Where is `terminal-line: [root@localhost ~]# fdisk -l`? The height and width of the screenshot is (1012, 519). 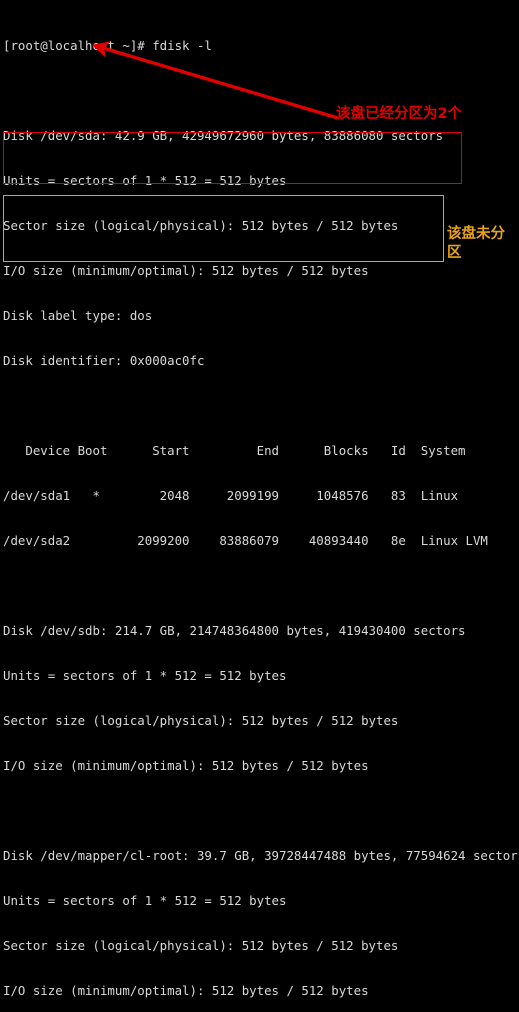
terminal-line: [root@localhost ~]# fdisk -l is located at coordinates (107, 45).